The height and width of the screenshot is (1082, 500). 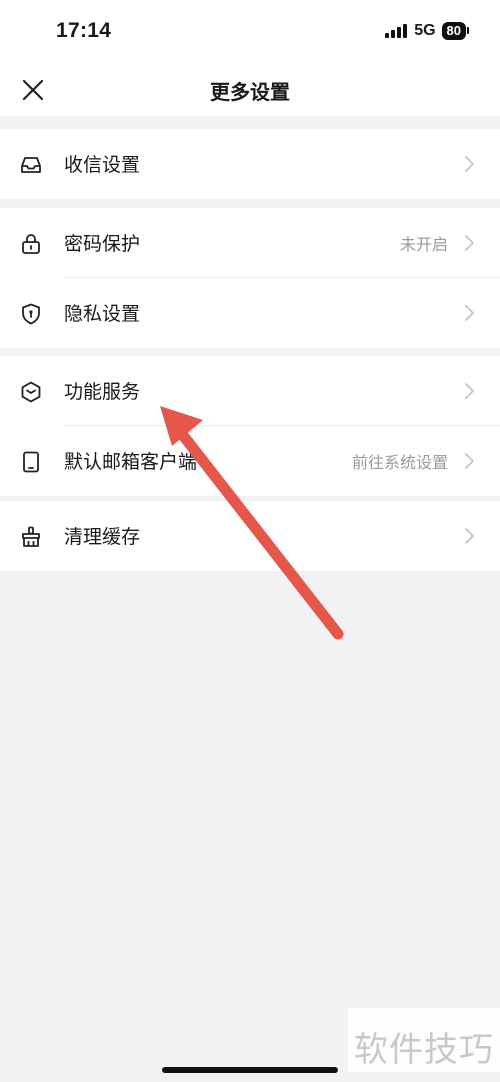 I want to click on battery-icon: 80, so click(x=455, y=31).